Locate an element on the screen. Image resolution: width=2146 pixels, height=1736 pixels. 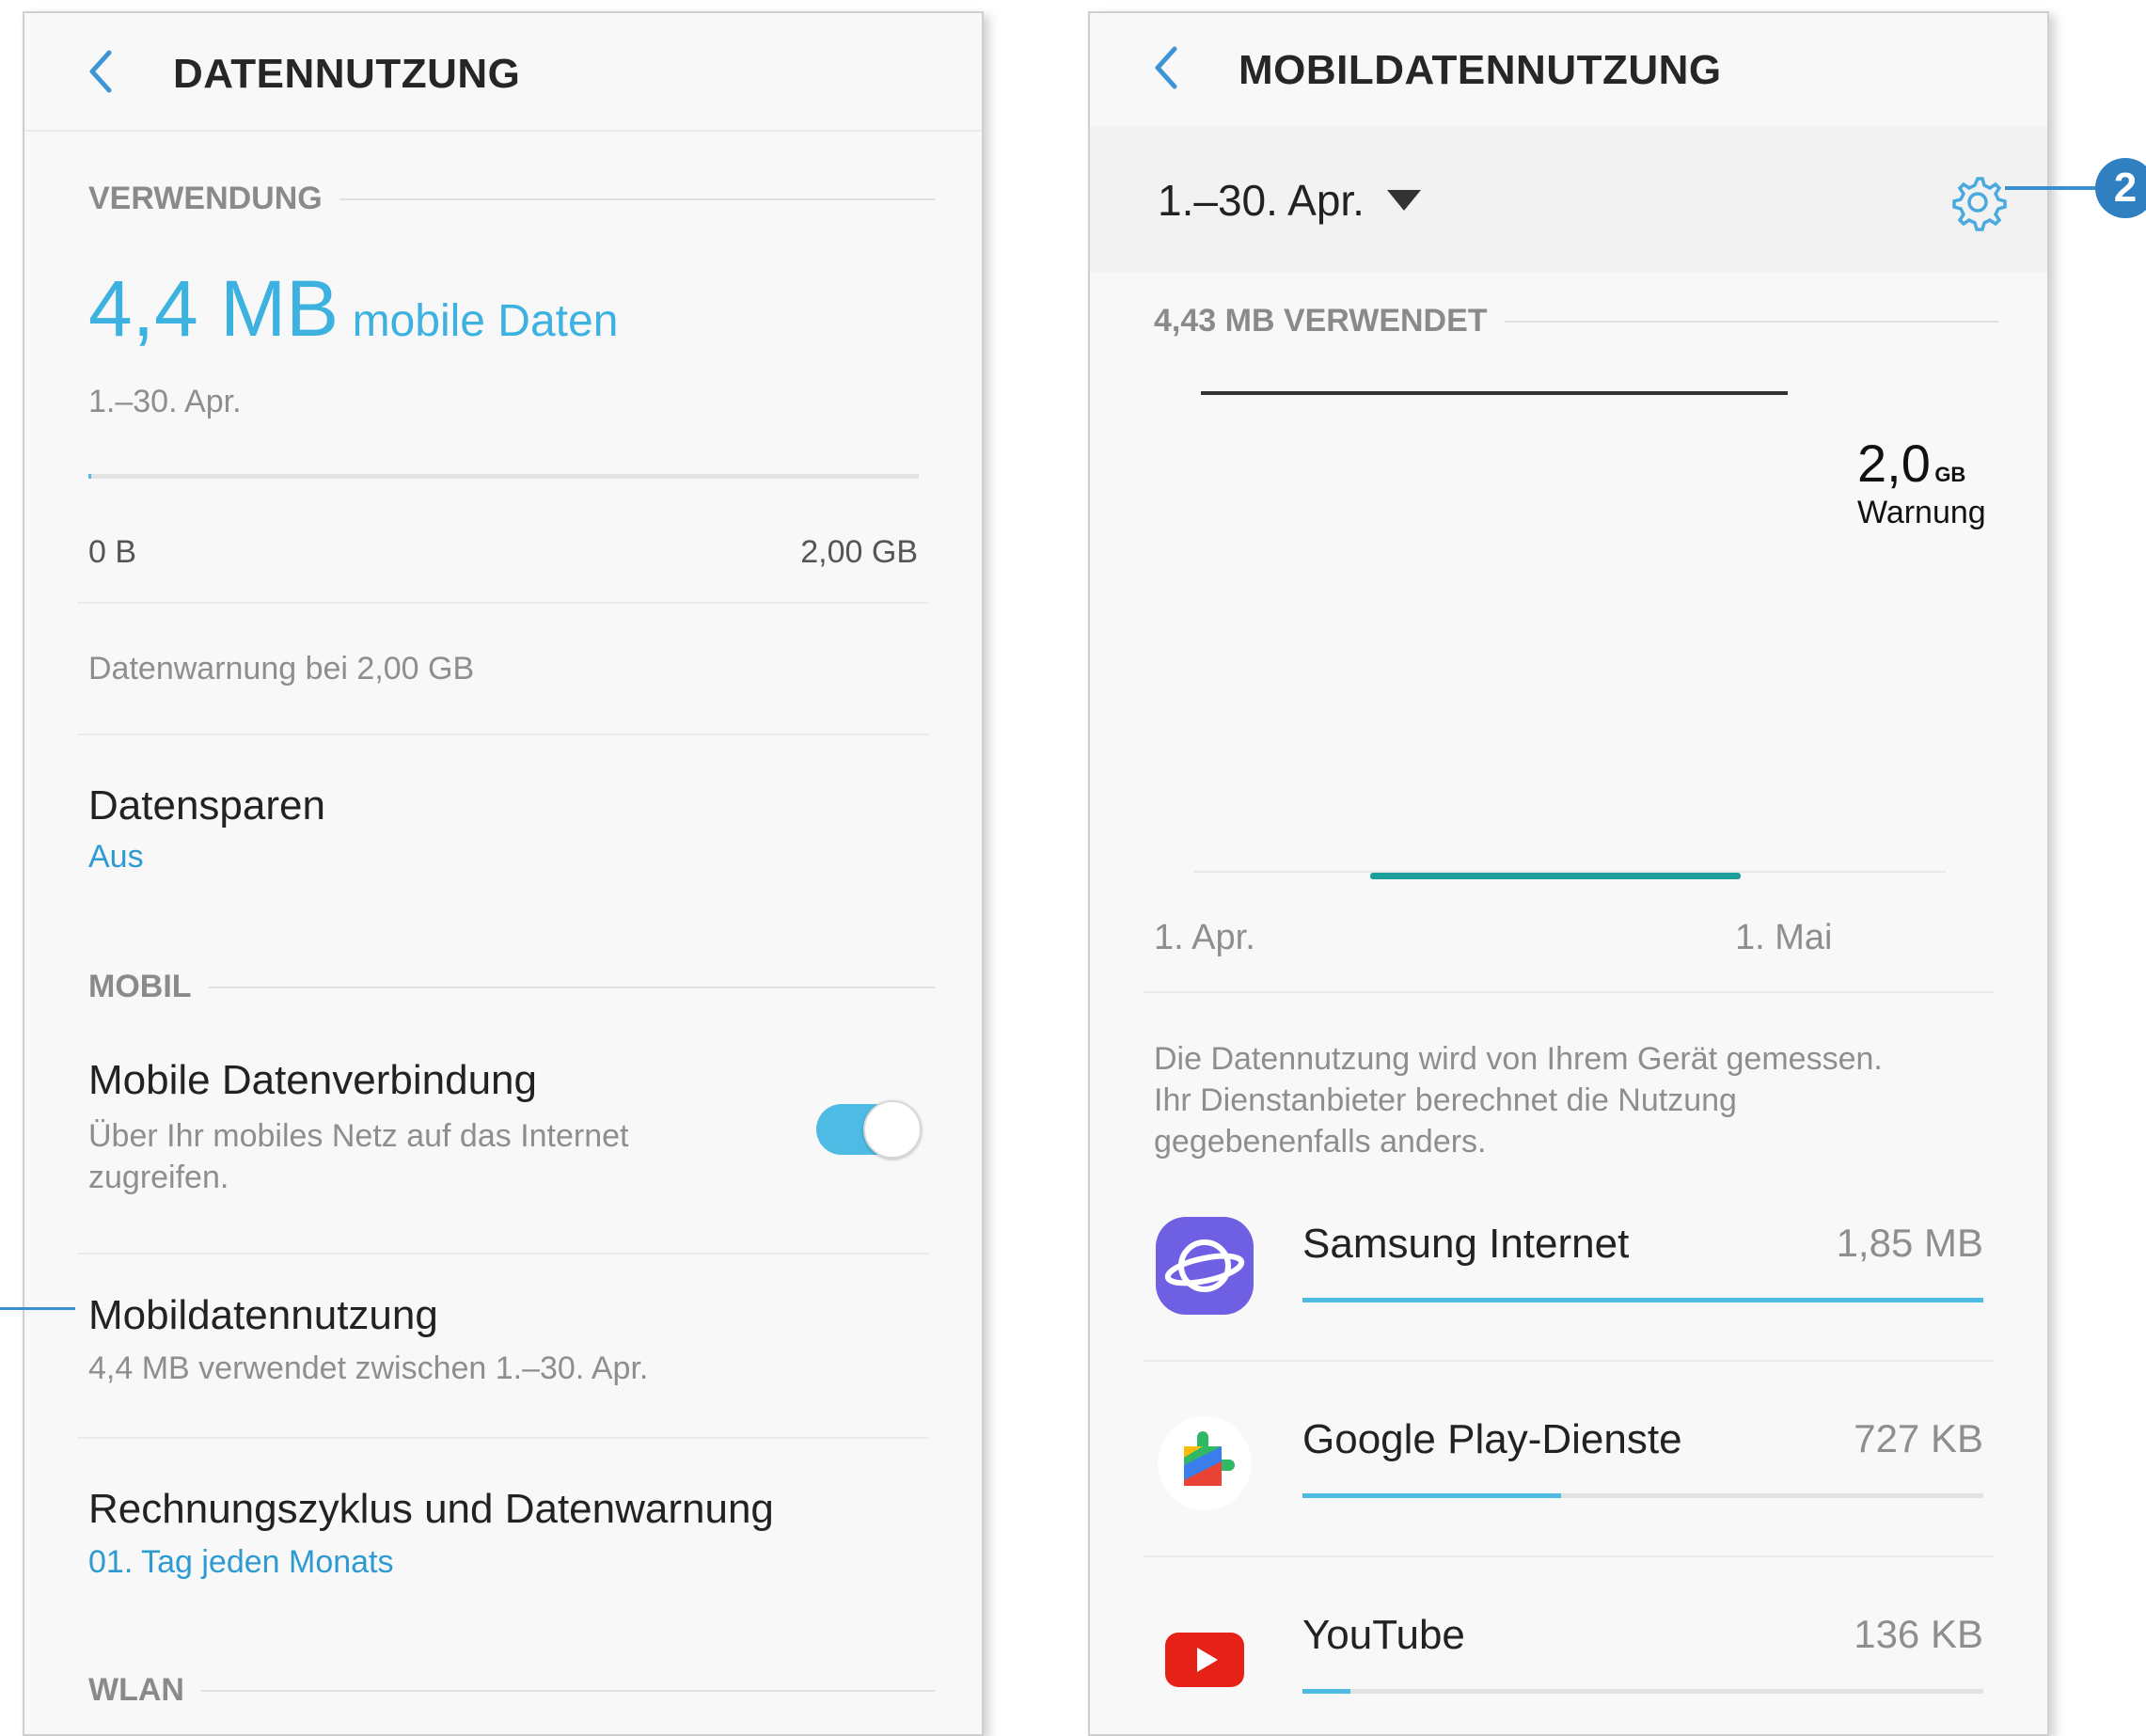
billing-cycle-value: 01. Tag jeden Monats is located at coordinates (241, 1562).